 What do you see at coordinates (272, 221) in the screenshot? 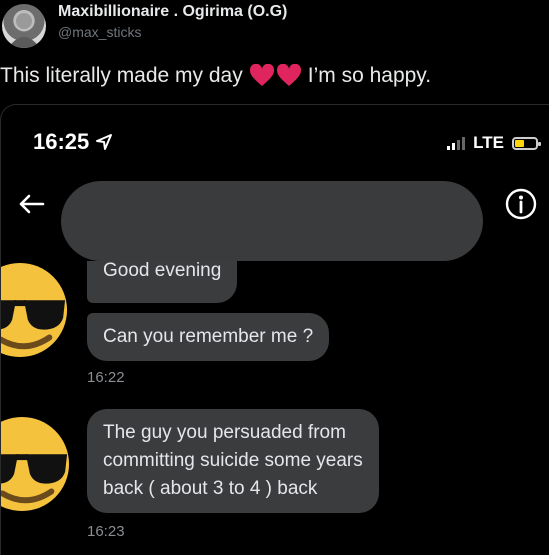
I see `contact-name-redacted` at bounding box center [272, 221].